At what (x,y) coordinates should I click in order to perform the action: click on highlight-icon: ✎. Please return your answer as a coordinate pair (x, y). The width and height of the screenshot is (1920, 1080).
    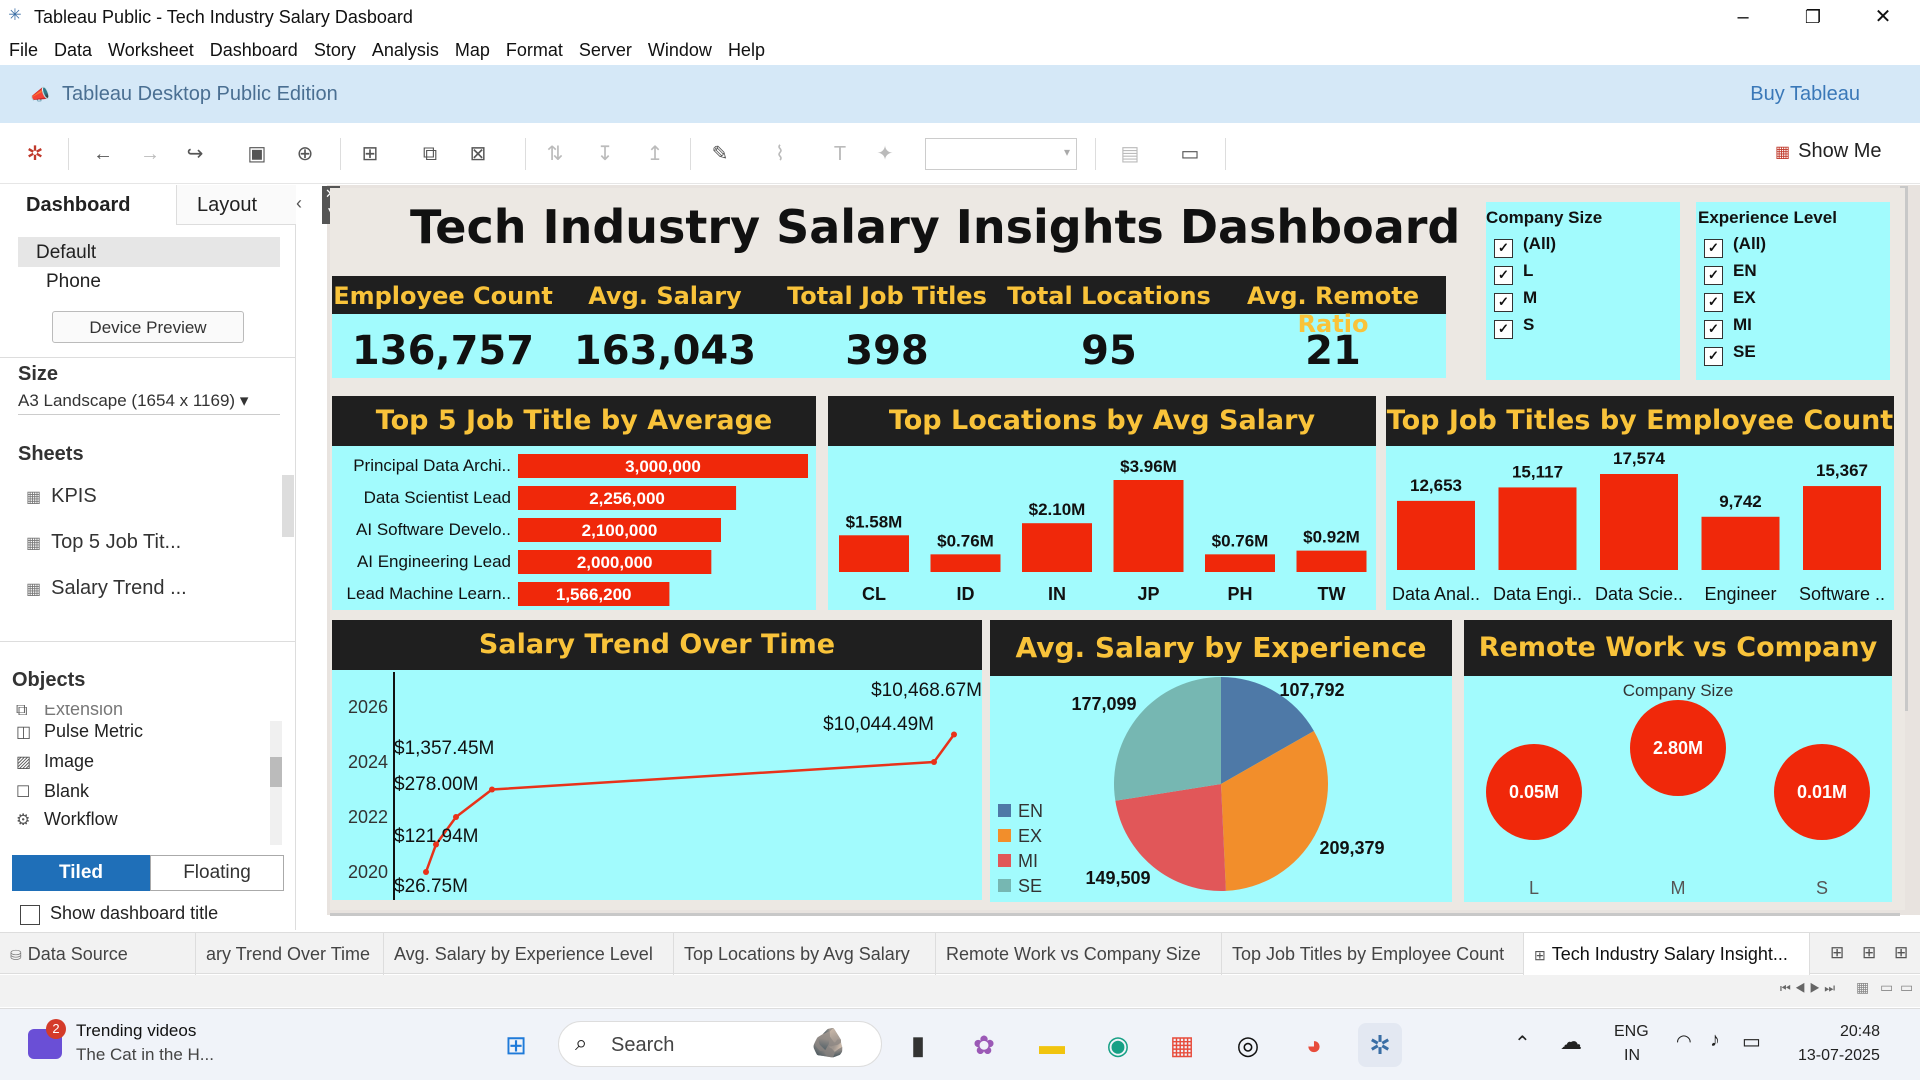
    Looking at the image, I should click on (720, 154).